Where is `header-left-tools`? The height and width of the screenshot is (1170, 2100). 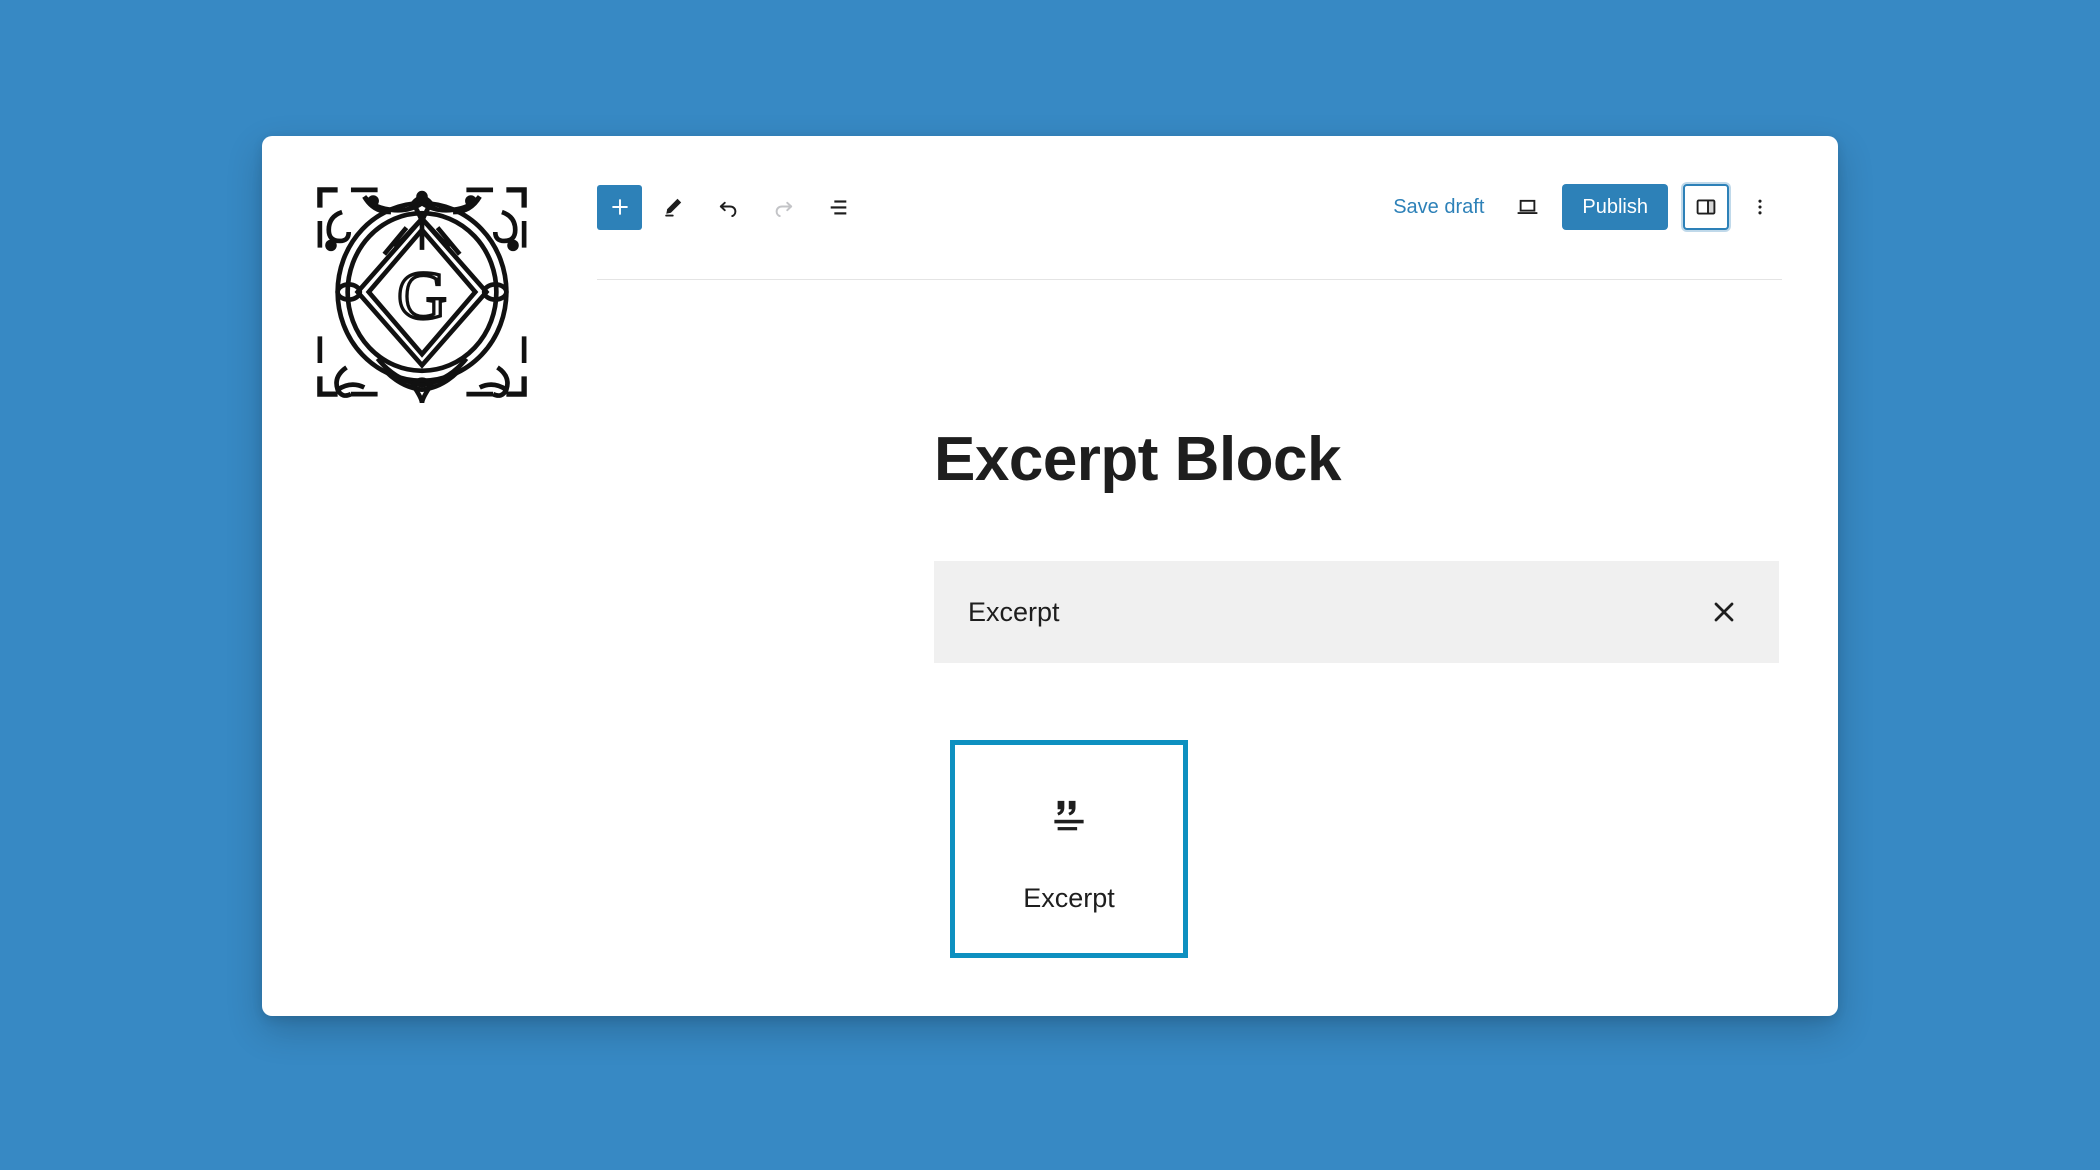 header-left-tools is located at coordinates (729, 207).